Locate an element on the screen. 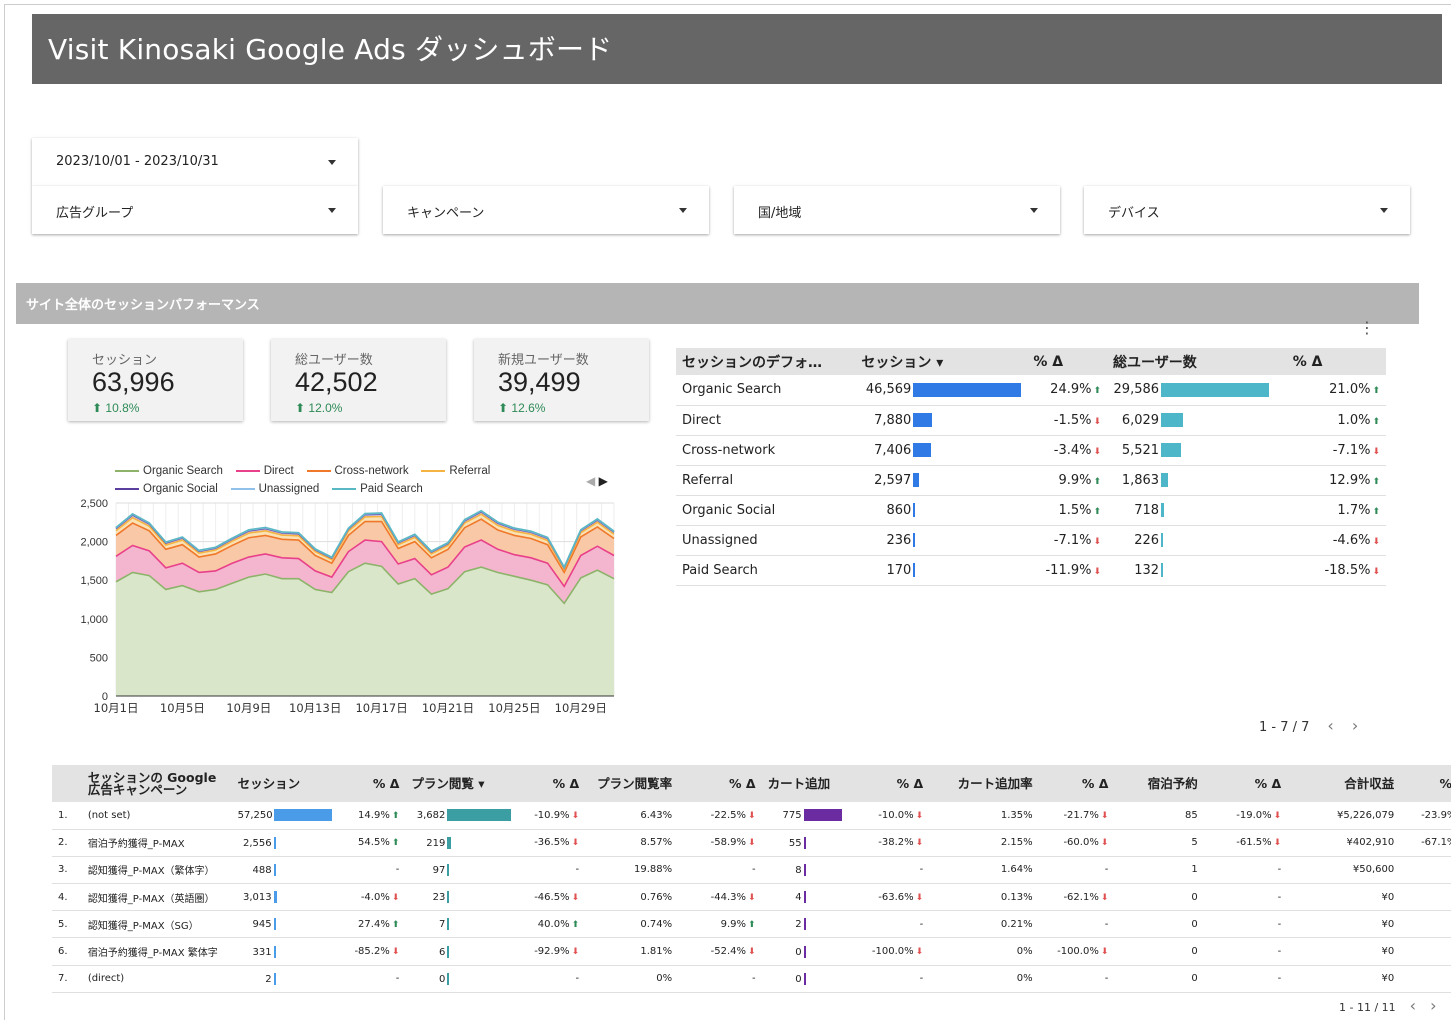 The width and height of the screenshot is (1451, 1020). campaign-name: 認知獲得_P-MAX（SG） is located at coordinates (156, 924).